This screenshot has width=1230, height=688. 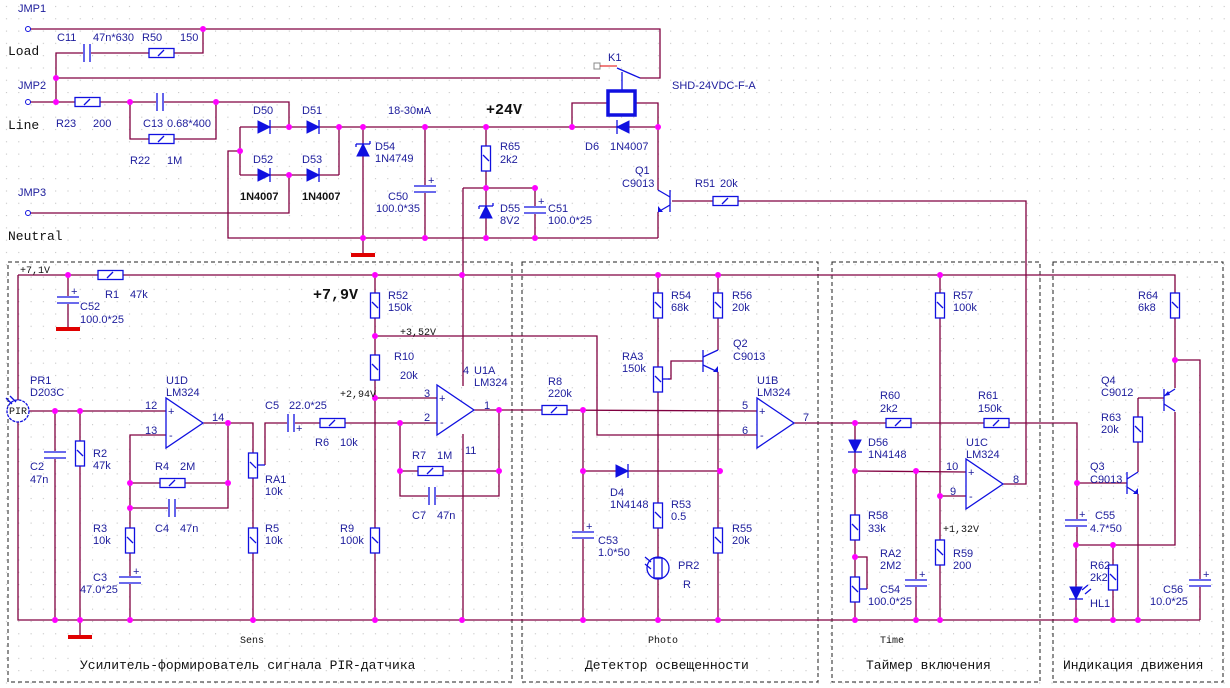 What do you see at coordinates (409, 376) in the screenshot?
I see `r10-value-label: 20k` at bounding box center [409, 376].